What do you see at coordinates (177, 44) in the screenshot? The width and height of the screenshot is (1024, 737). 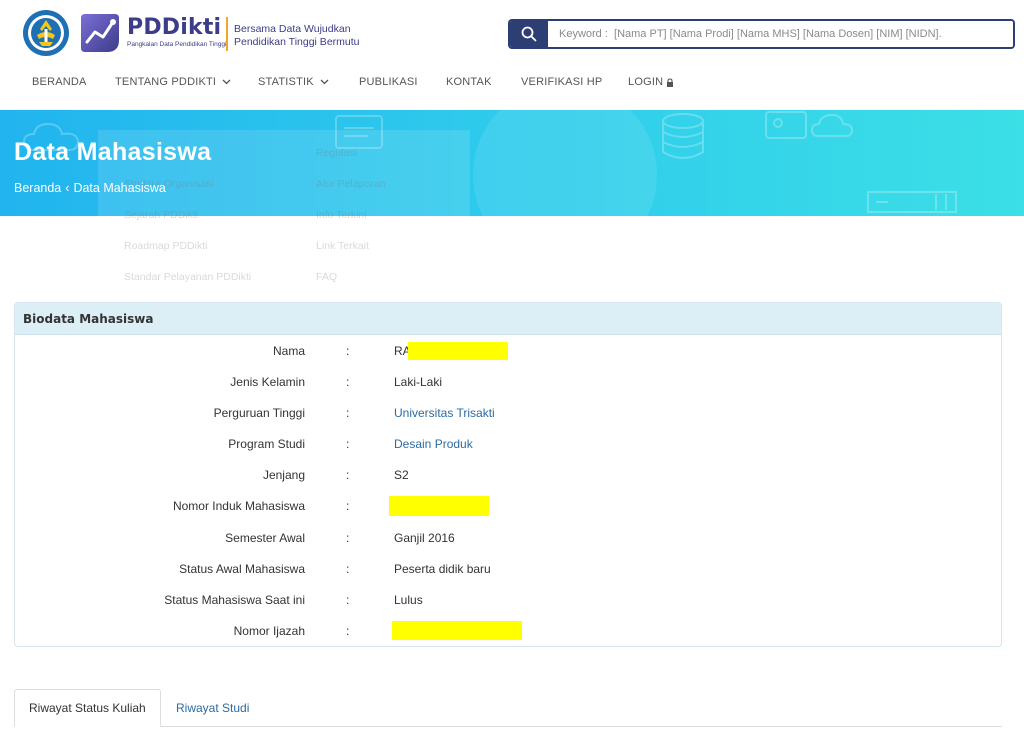 I see `brand-subtitle: Pangkalan Data Pendidikan Tinggi` at bounding box center [177, 44].